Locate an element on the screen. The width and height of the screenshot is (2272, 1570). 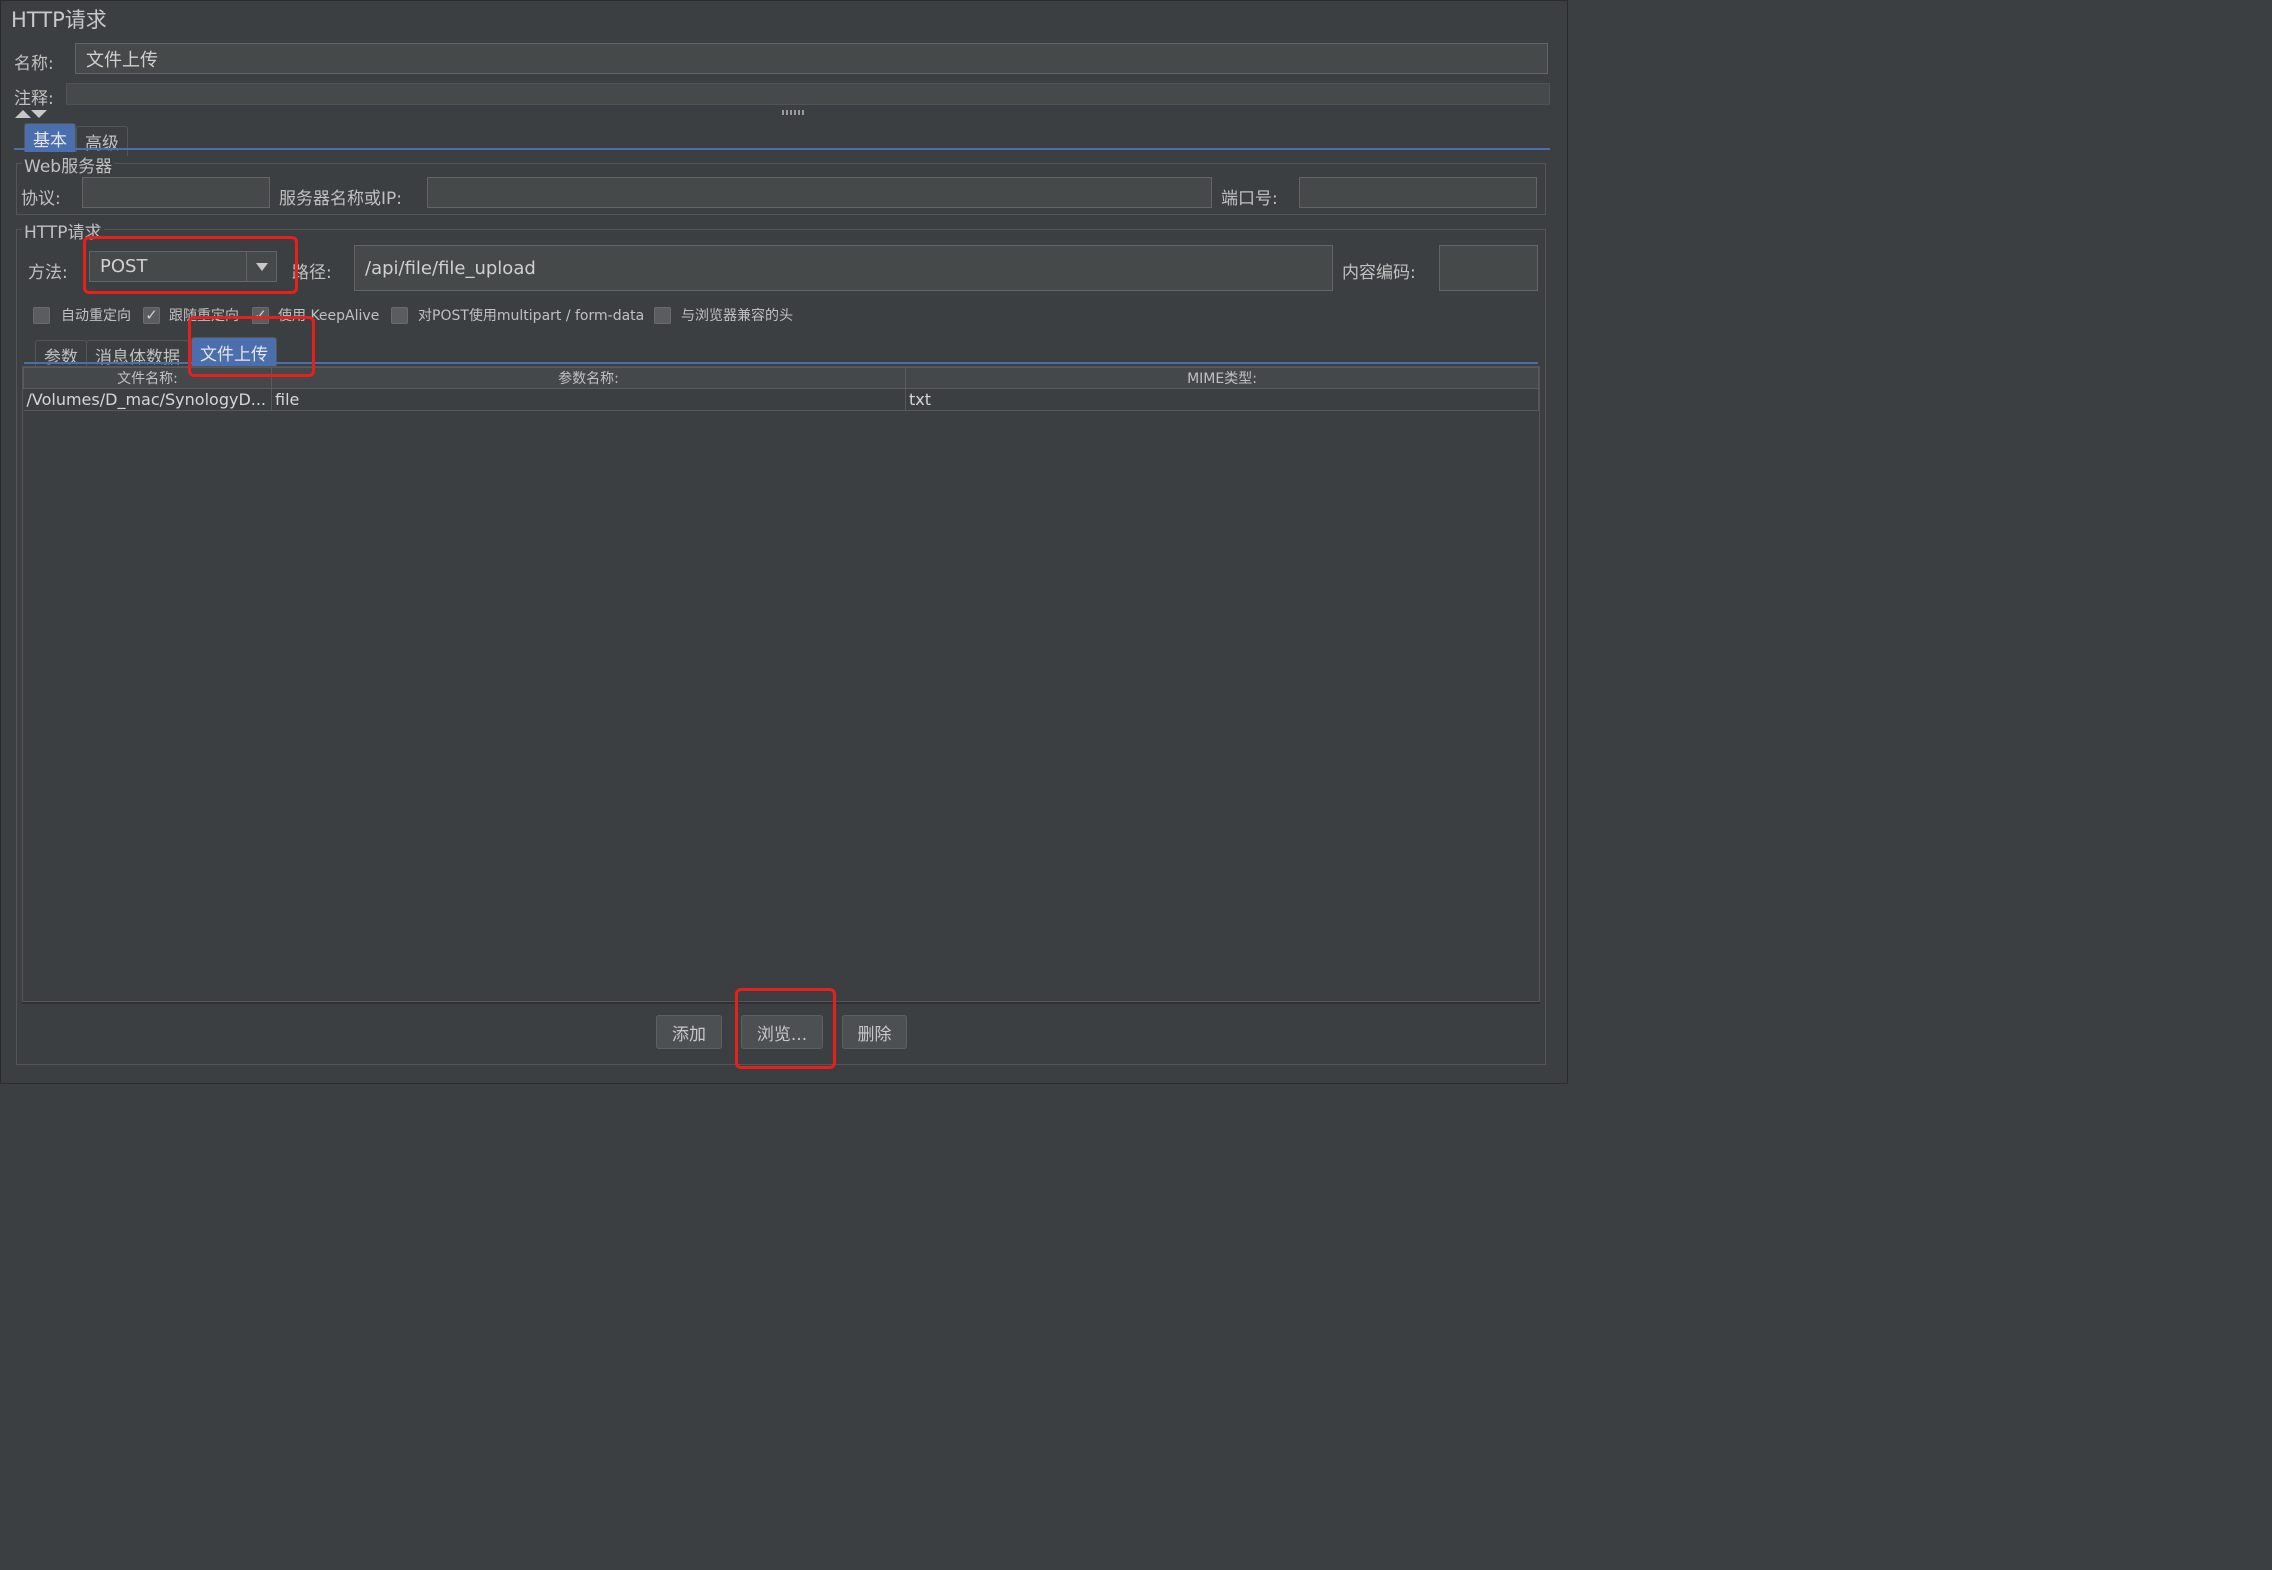
option-auto-redirect: 自动重定向 is located at coordinates (82, 315).